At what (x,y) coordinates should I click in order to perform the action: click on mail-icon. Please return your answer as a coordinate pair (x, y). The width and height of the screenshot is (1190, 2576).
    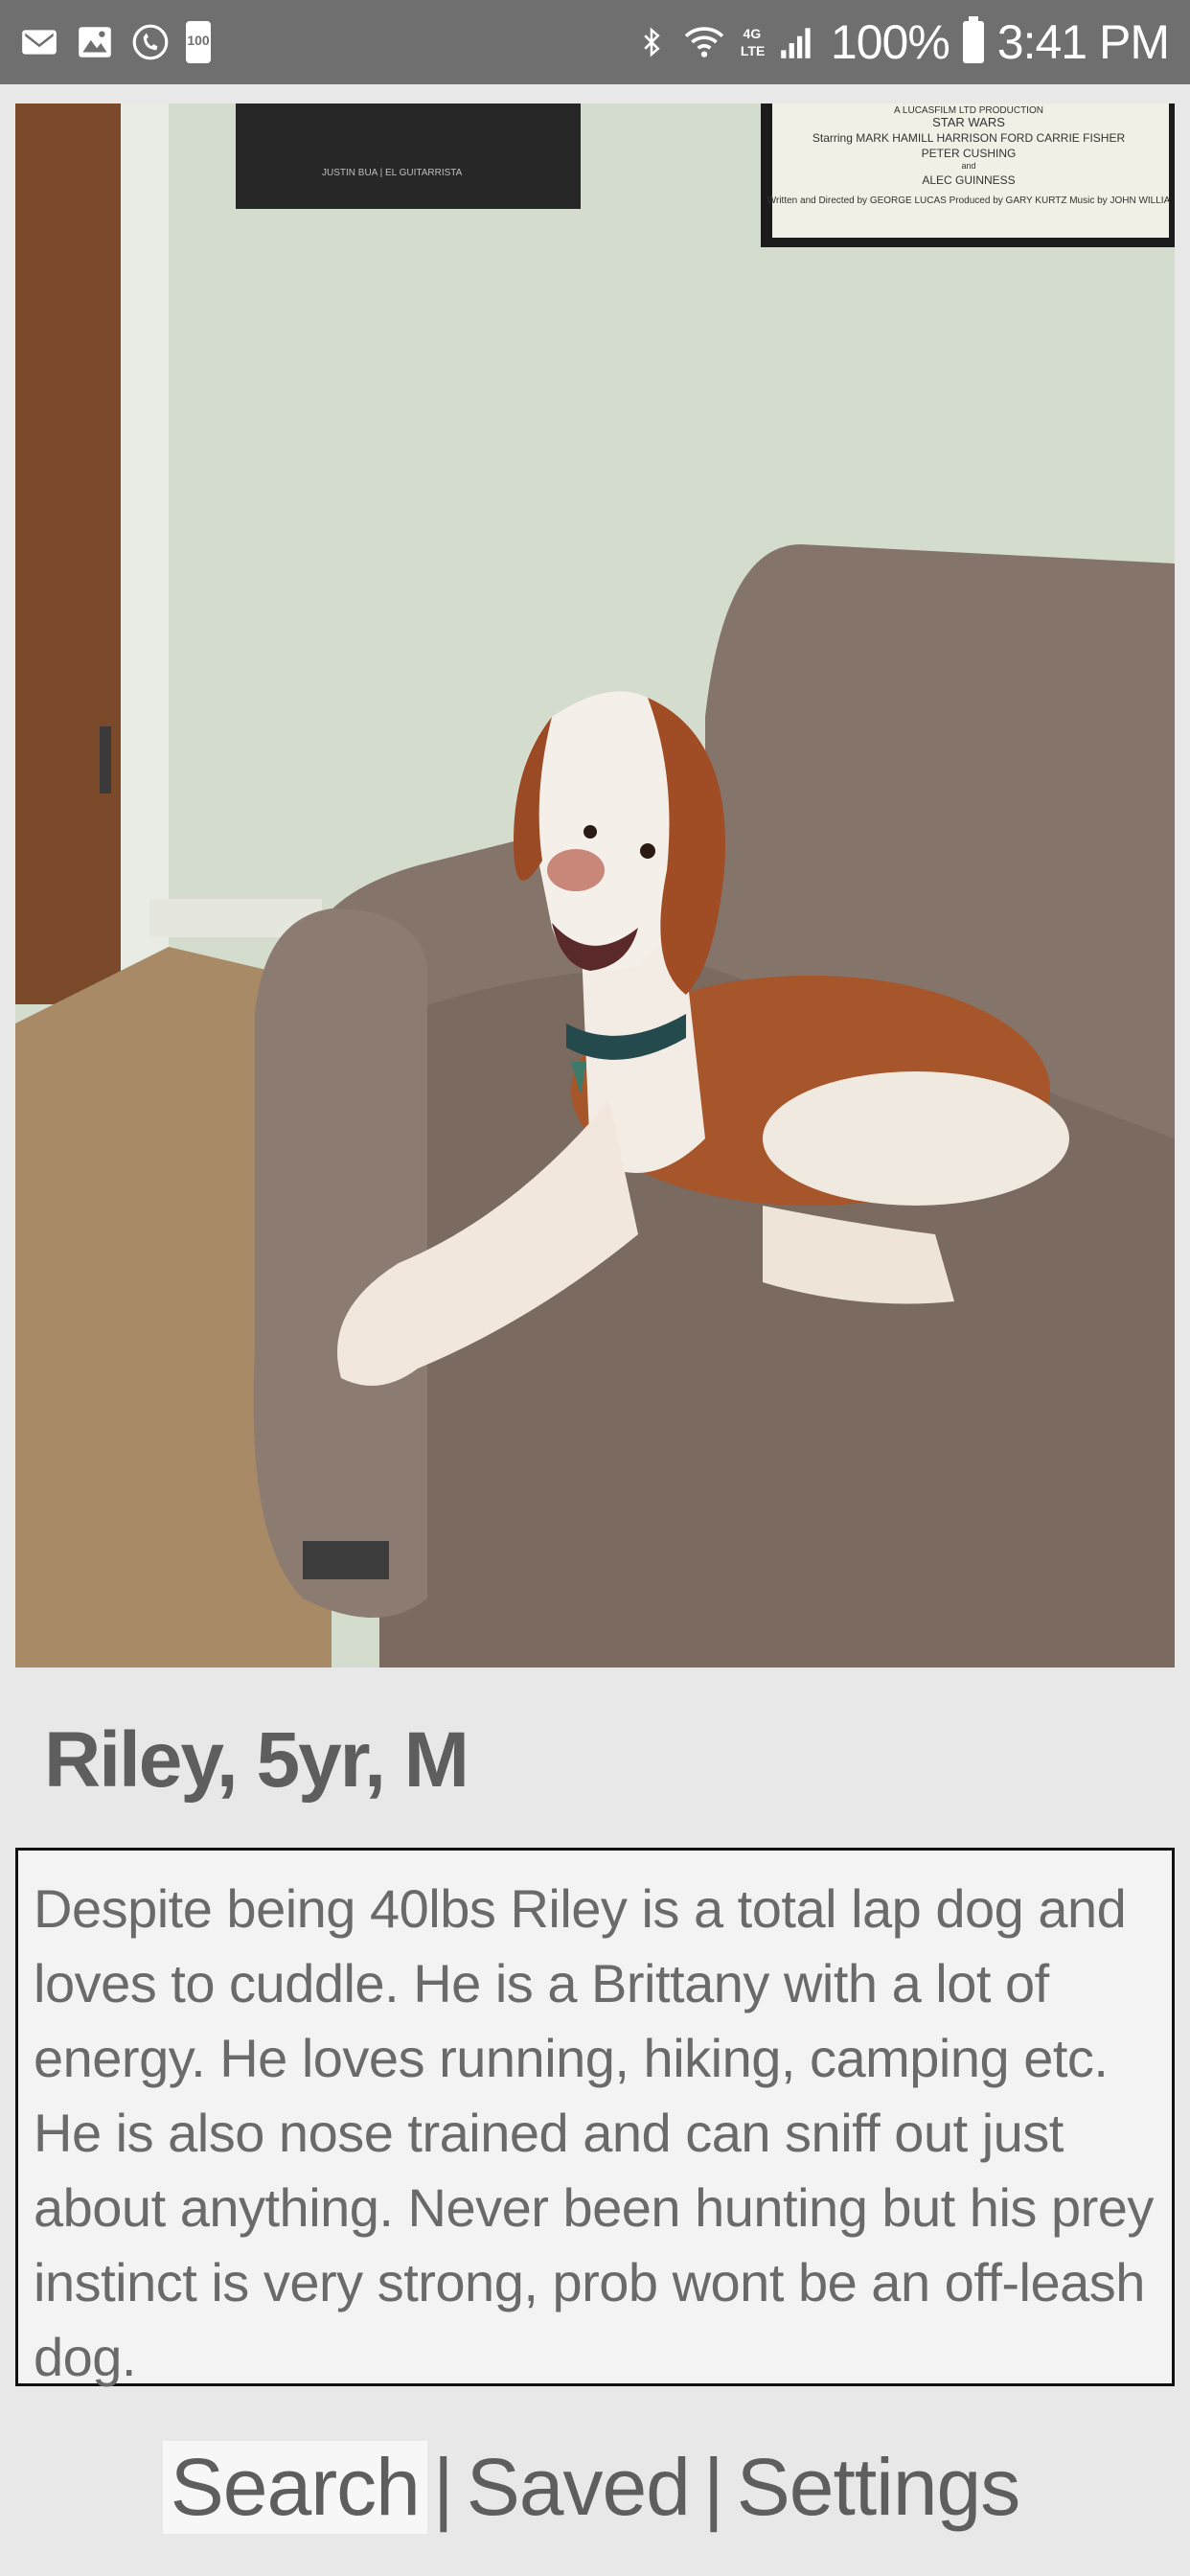
    Looking at the image, I should click on (40, 42).